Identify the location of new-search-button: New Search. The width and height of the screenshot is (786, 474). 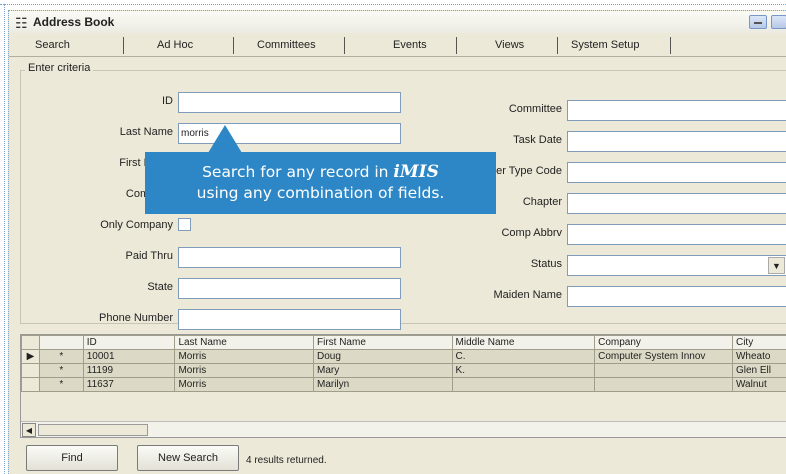
(188, 458).